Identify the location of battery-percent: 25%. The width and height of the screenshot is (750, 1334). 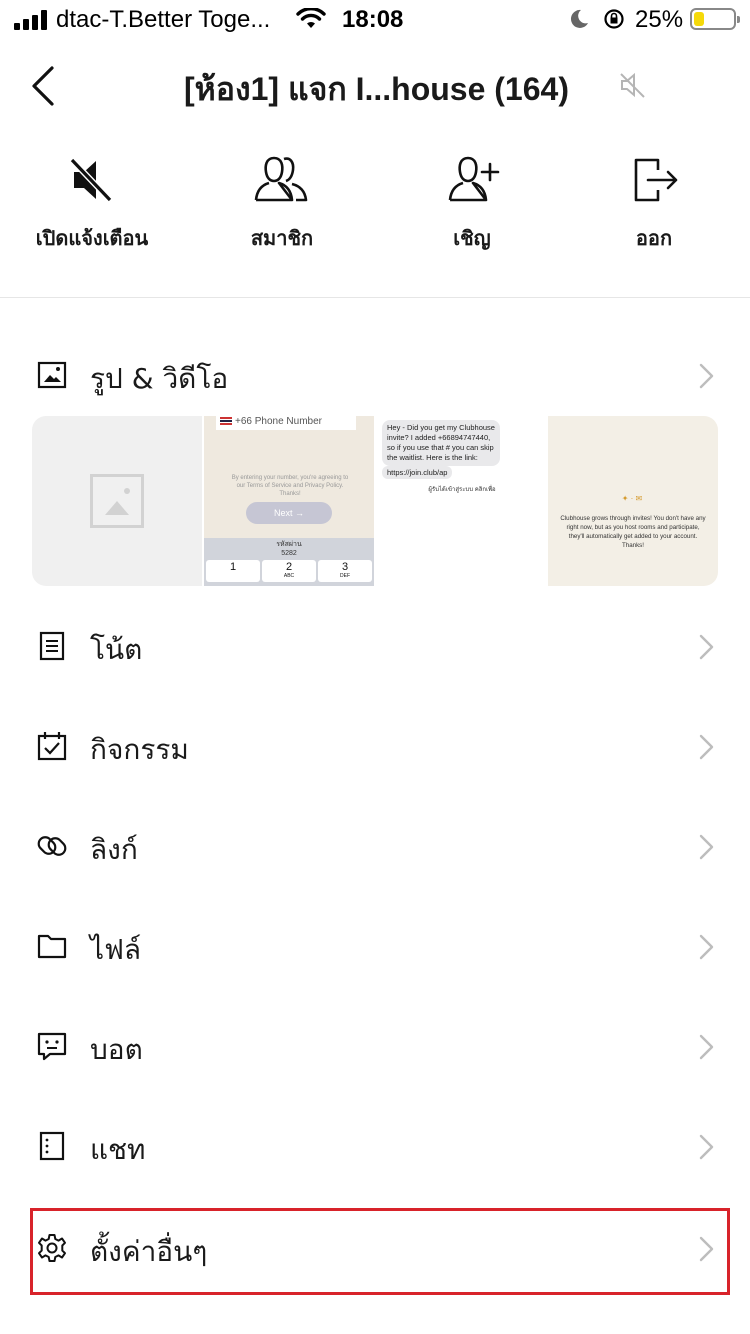
(659, 19).